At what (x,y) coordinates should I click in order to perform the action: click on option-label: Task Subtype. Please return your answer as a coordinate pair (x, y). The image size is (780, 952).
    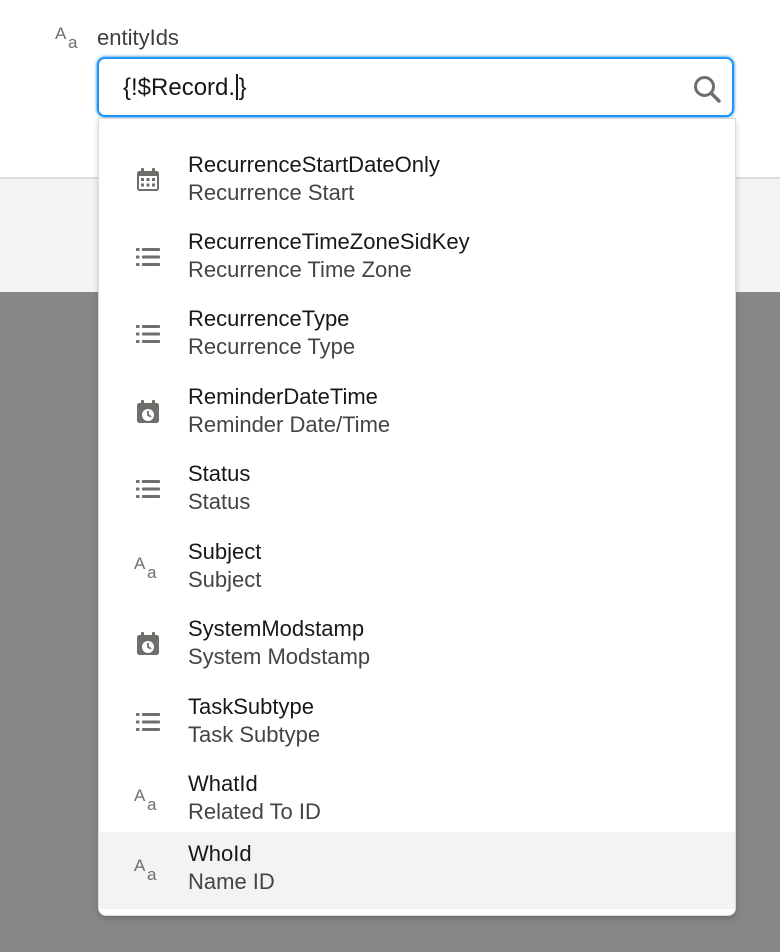
    Looking at the image, I should click on (254, 734).